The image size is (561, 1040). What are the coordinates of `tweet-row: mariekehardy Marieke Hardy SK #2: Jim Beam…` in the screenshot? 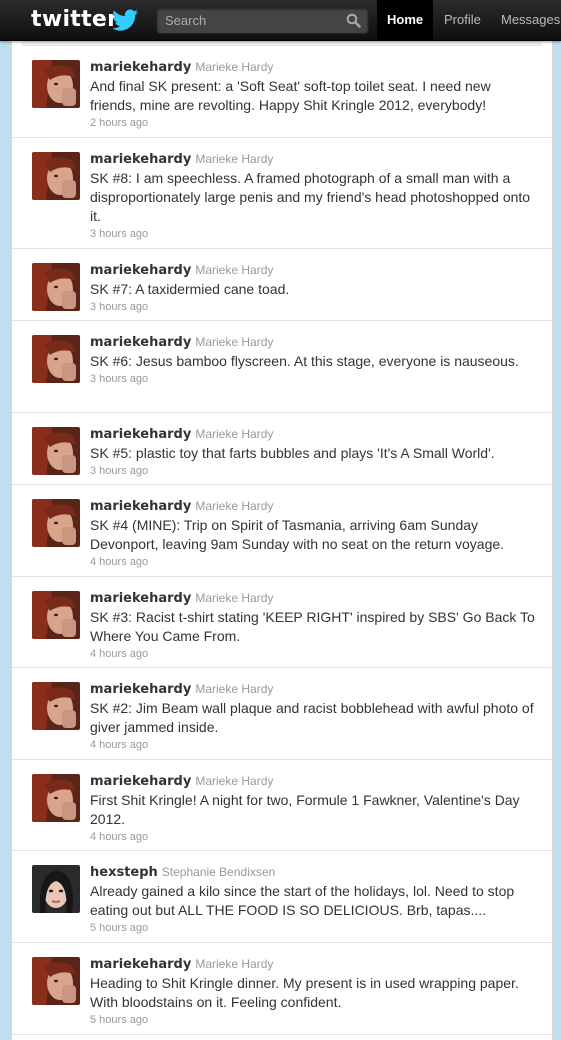 It's located at (282, 713).